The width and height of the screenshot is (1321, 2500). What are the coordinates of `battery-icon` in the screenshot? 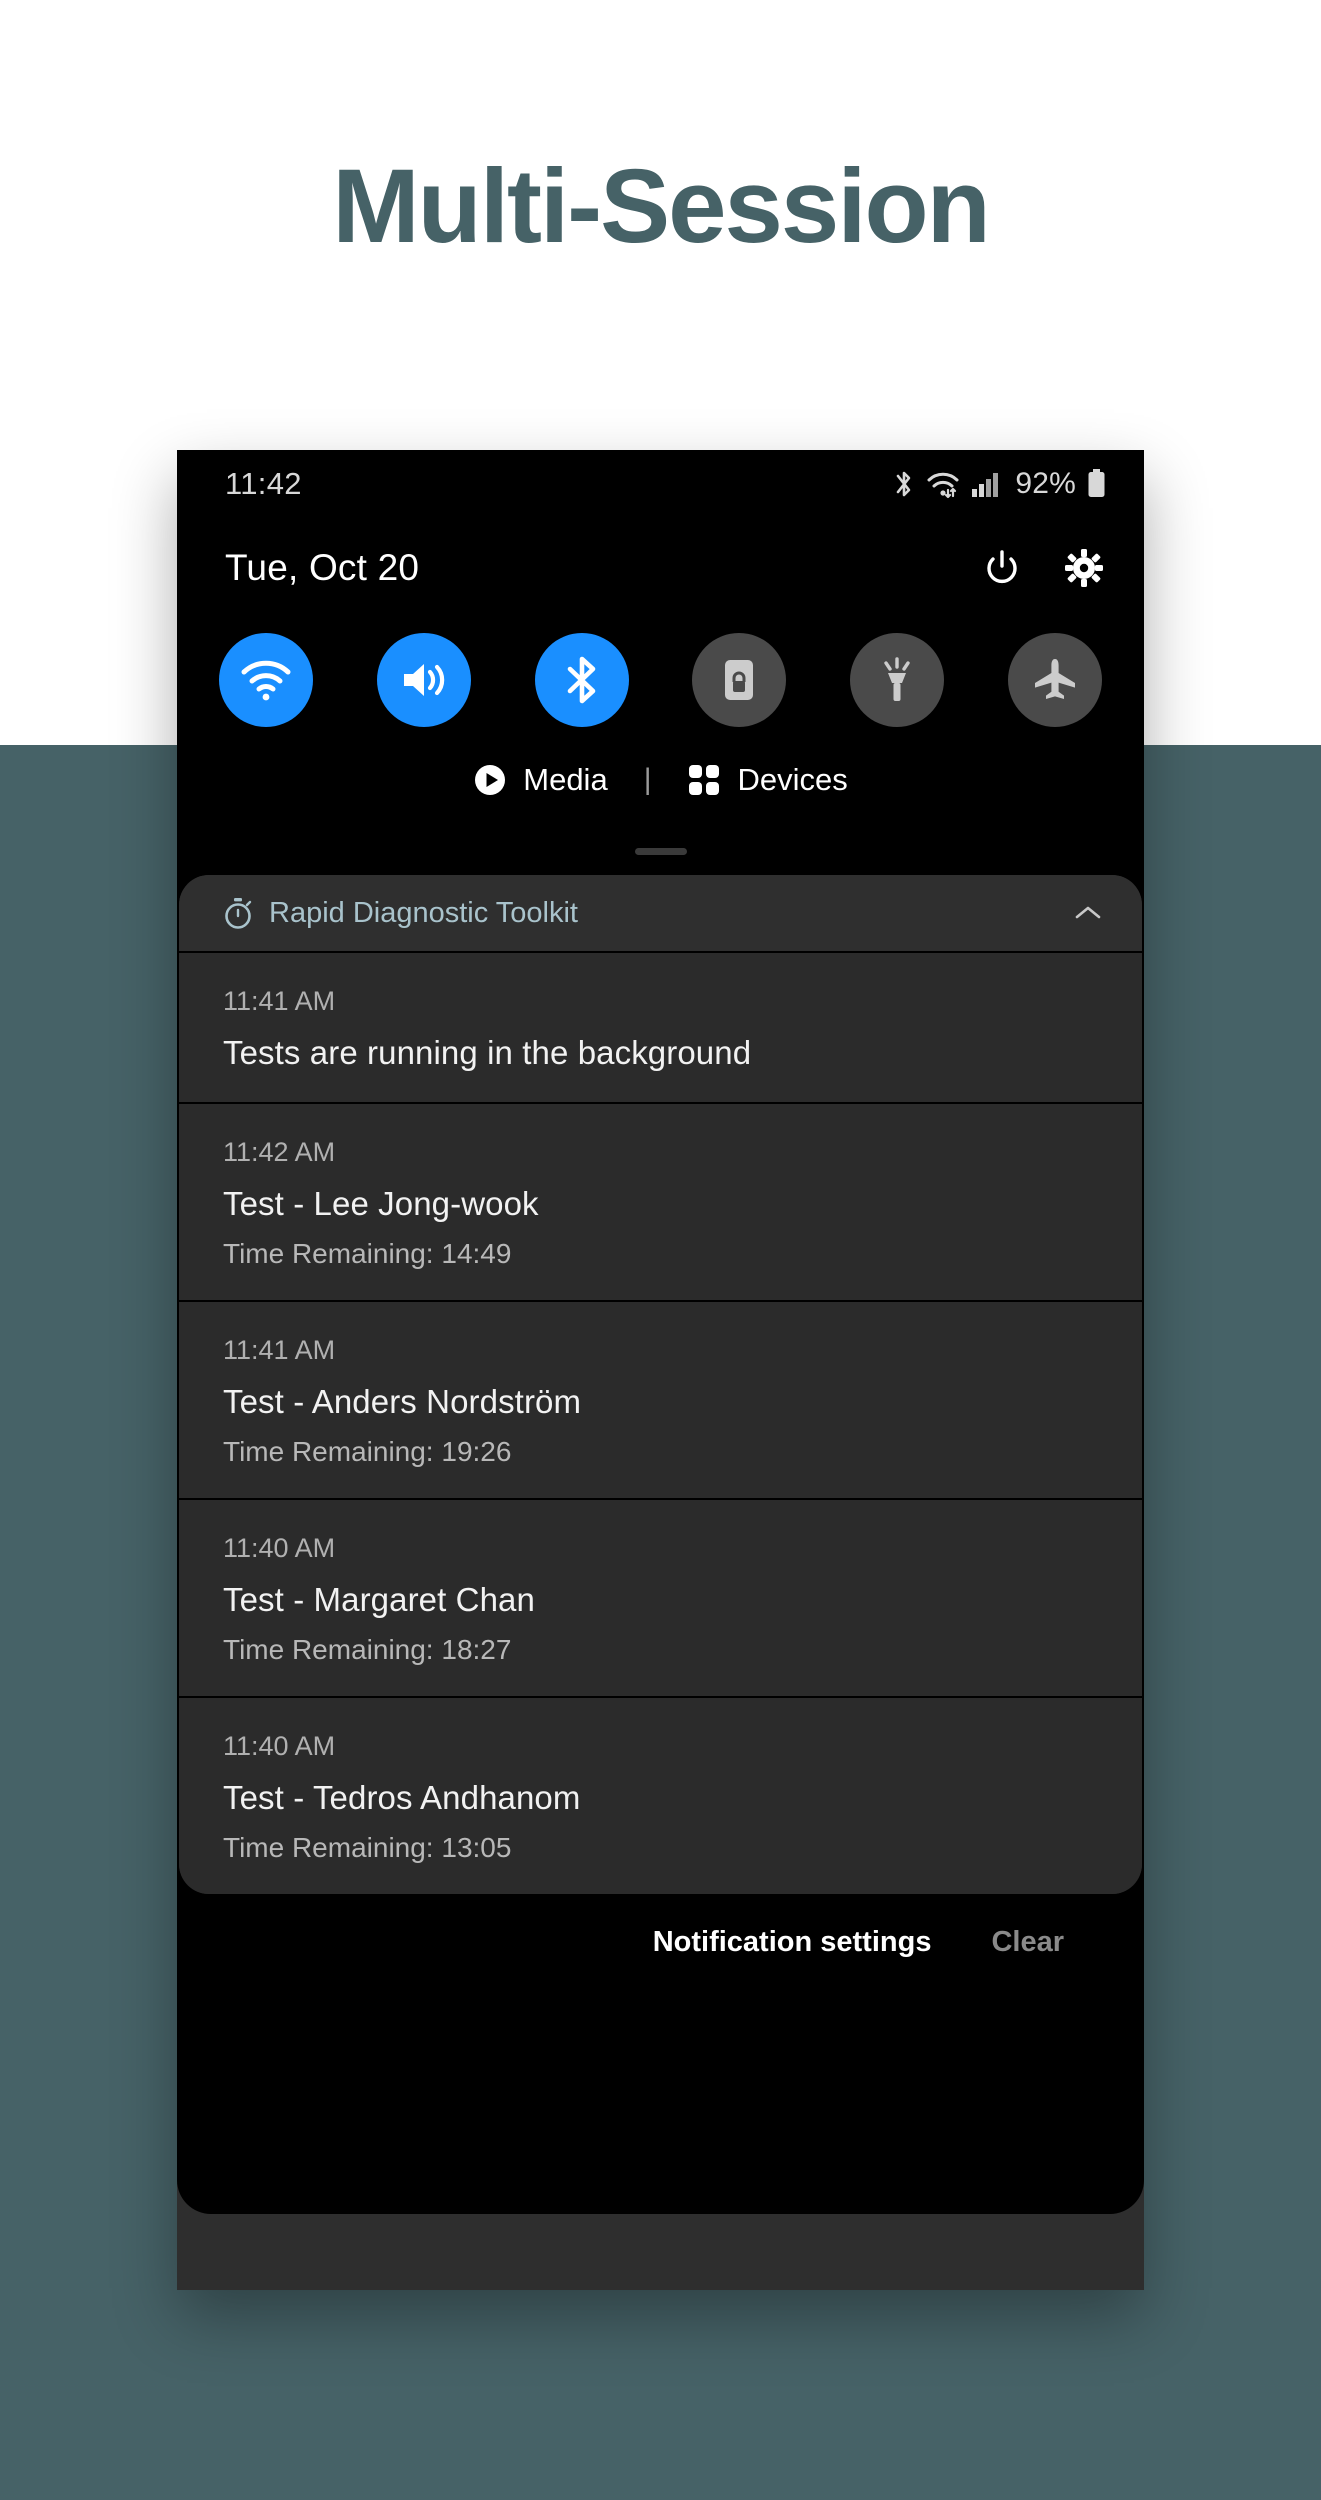 It's located at (1096, 484).